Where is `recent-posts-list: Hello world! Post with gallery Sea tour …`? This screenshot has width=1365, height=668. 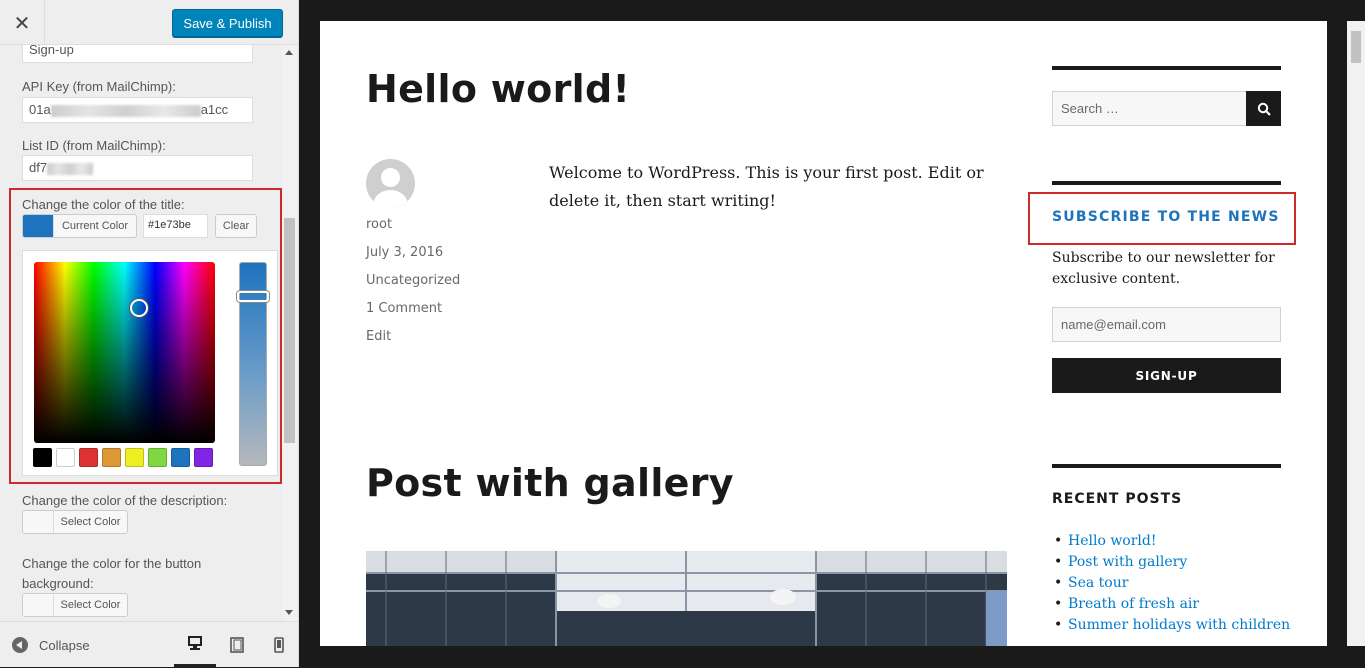 recent-posts-list: Hello world! Post with gallery Sea tour … is located at coordinates (1171, 583).